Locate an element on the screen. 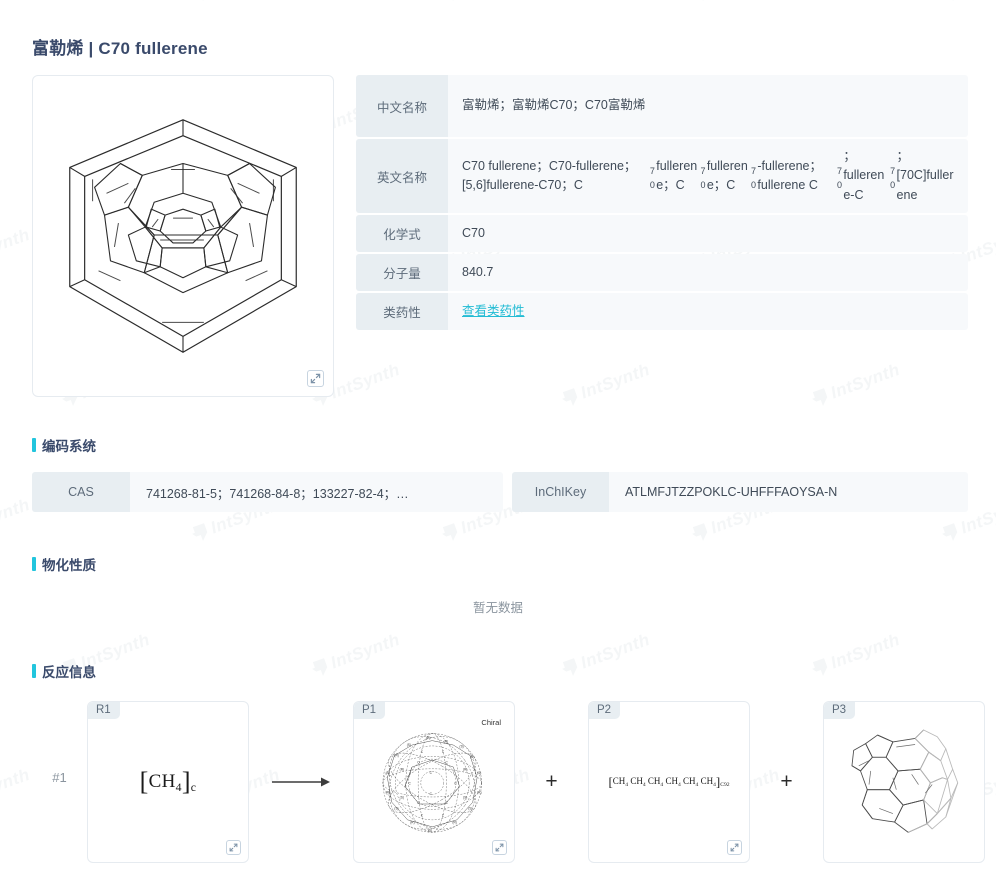 The width and height of the screenshot is (996, 874). physchem-section: 物化性质 暂无数据 is located at coordinates (498, 585).